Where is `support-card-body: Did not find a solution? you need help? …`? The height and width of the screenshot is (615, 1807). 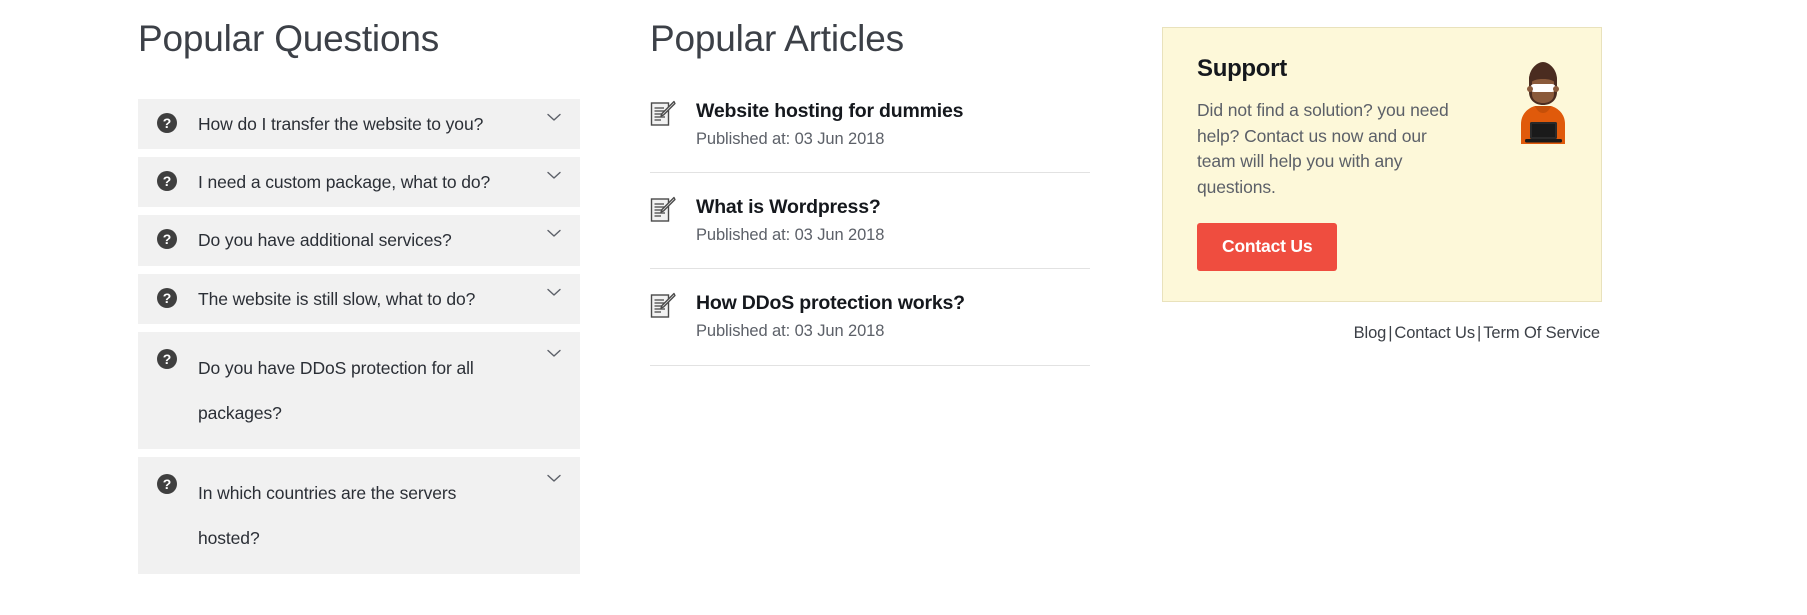 support-card-body: Did not find a solution? you need help? … is located at coordinates (1323, 148).